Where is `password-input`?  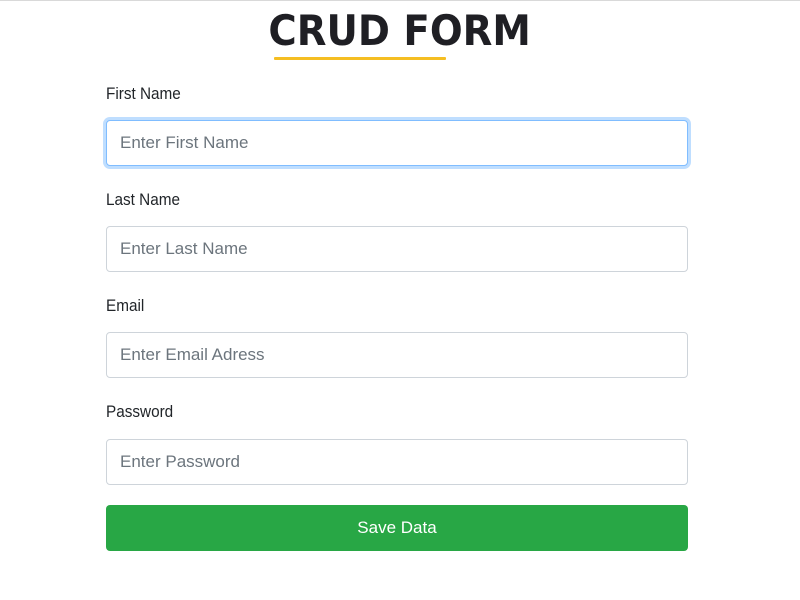 password-input is located at coordinates (397, 462).